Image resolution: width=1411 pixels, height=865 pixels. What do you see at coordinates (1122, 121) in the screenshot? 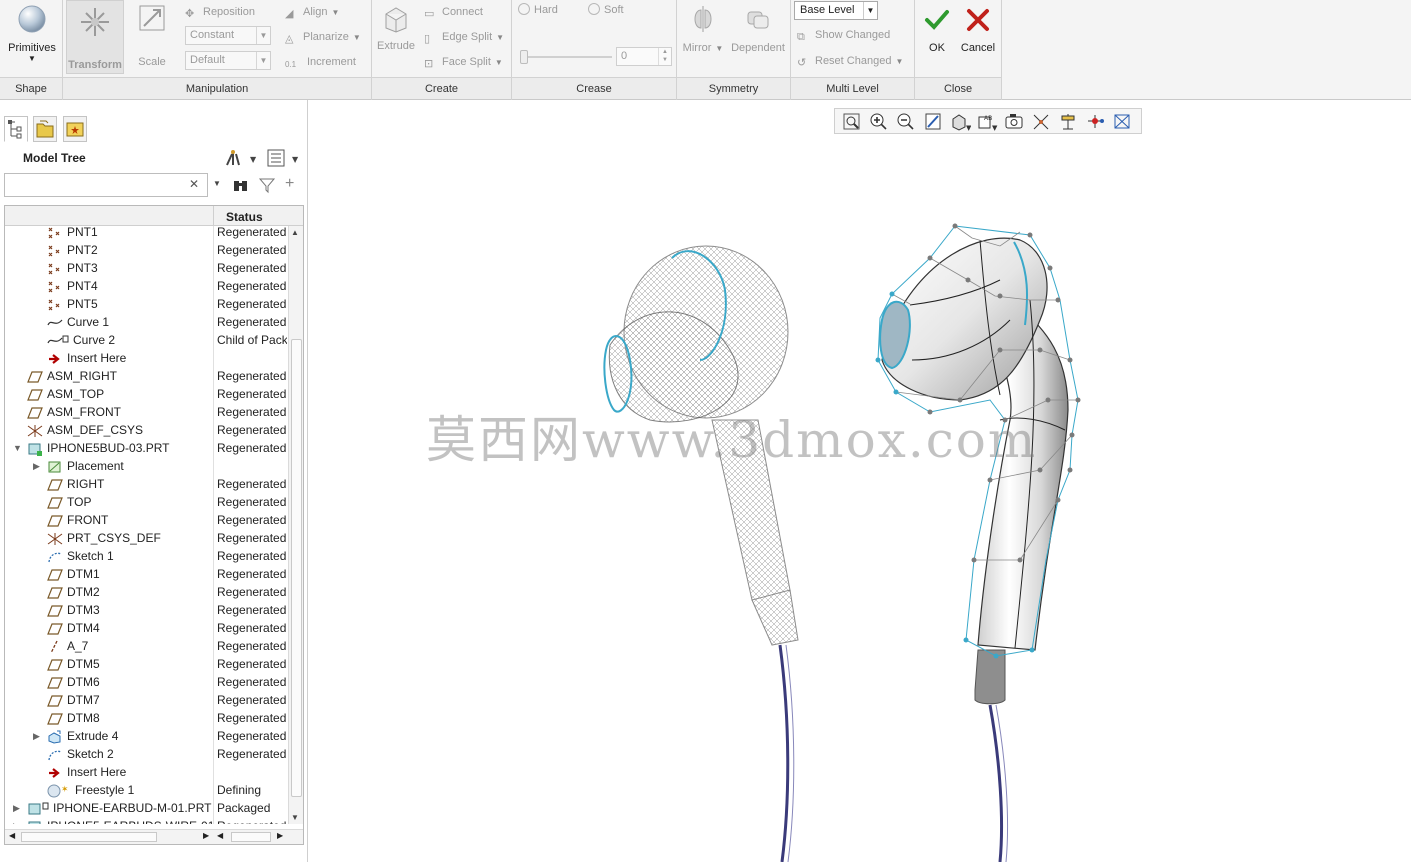
I see `perspective-button` at bounding box center [1122, 121].